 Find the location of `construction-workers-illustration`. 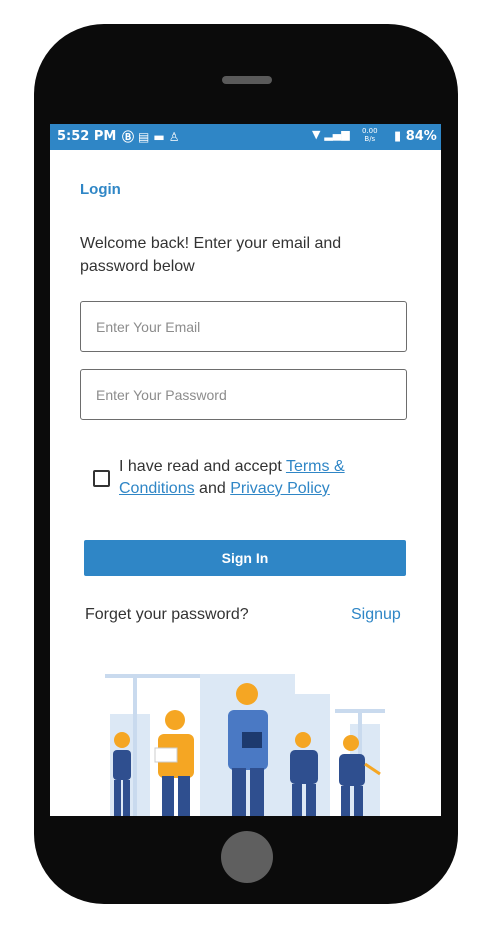

construction-workers-illustration is located at coordinates (245, 745).